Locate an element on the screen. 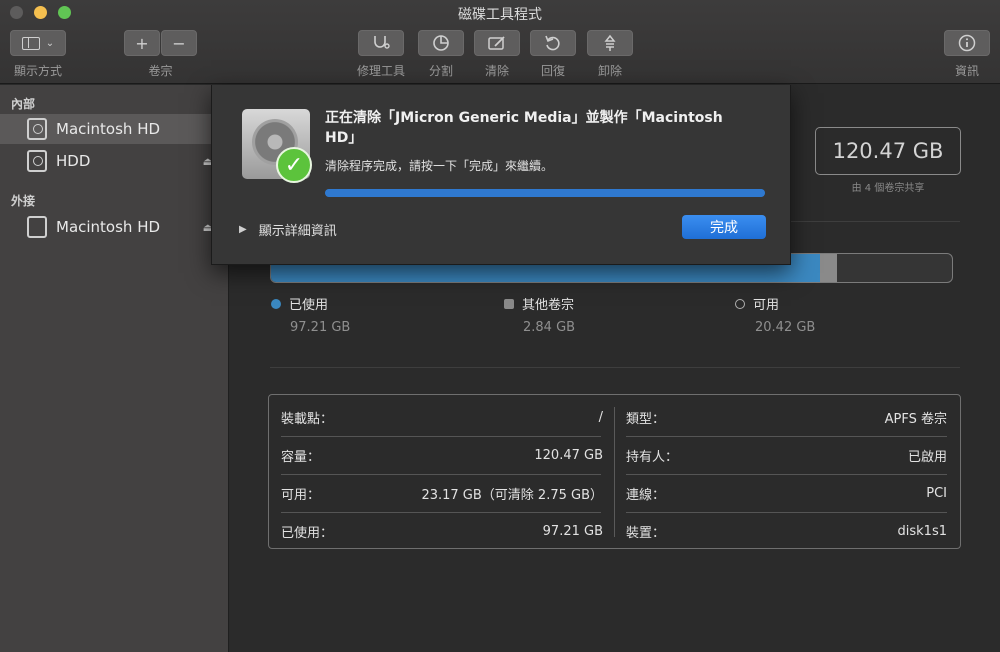 Image resolution: width=1000 pixels, height=652 pixels. partition-label: 分割 is located at coordinates (440, 71).